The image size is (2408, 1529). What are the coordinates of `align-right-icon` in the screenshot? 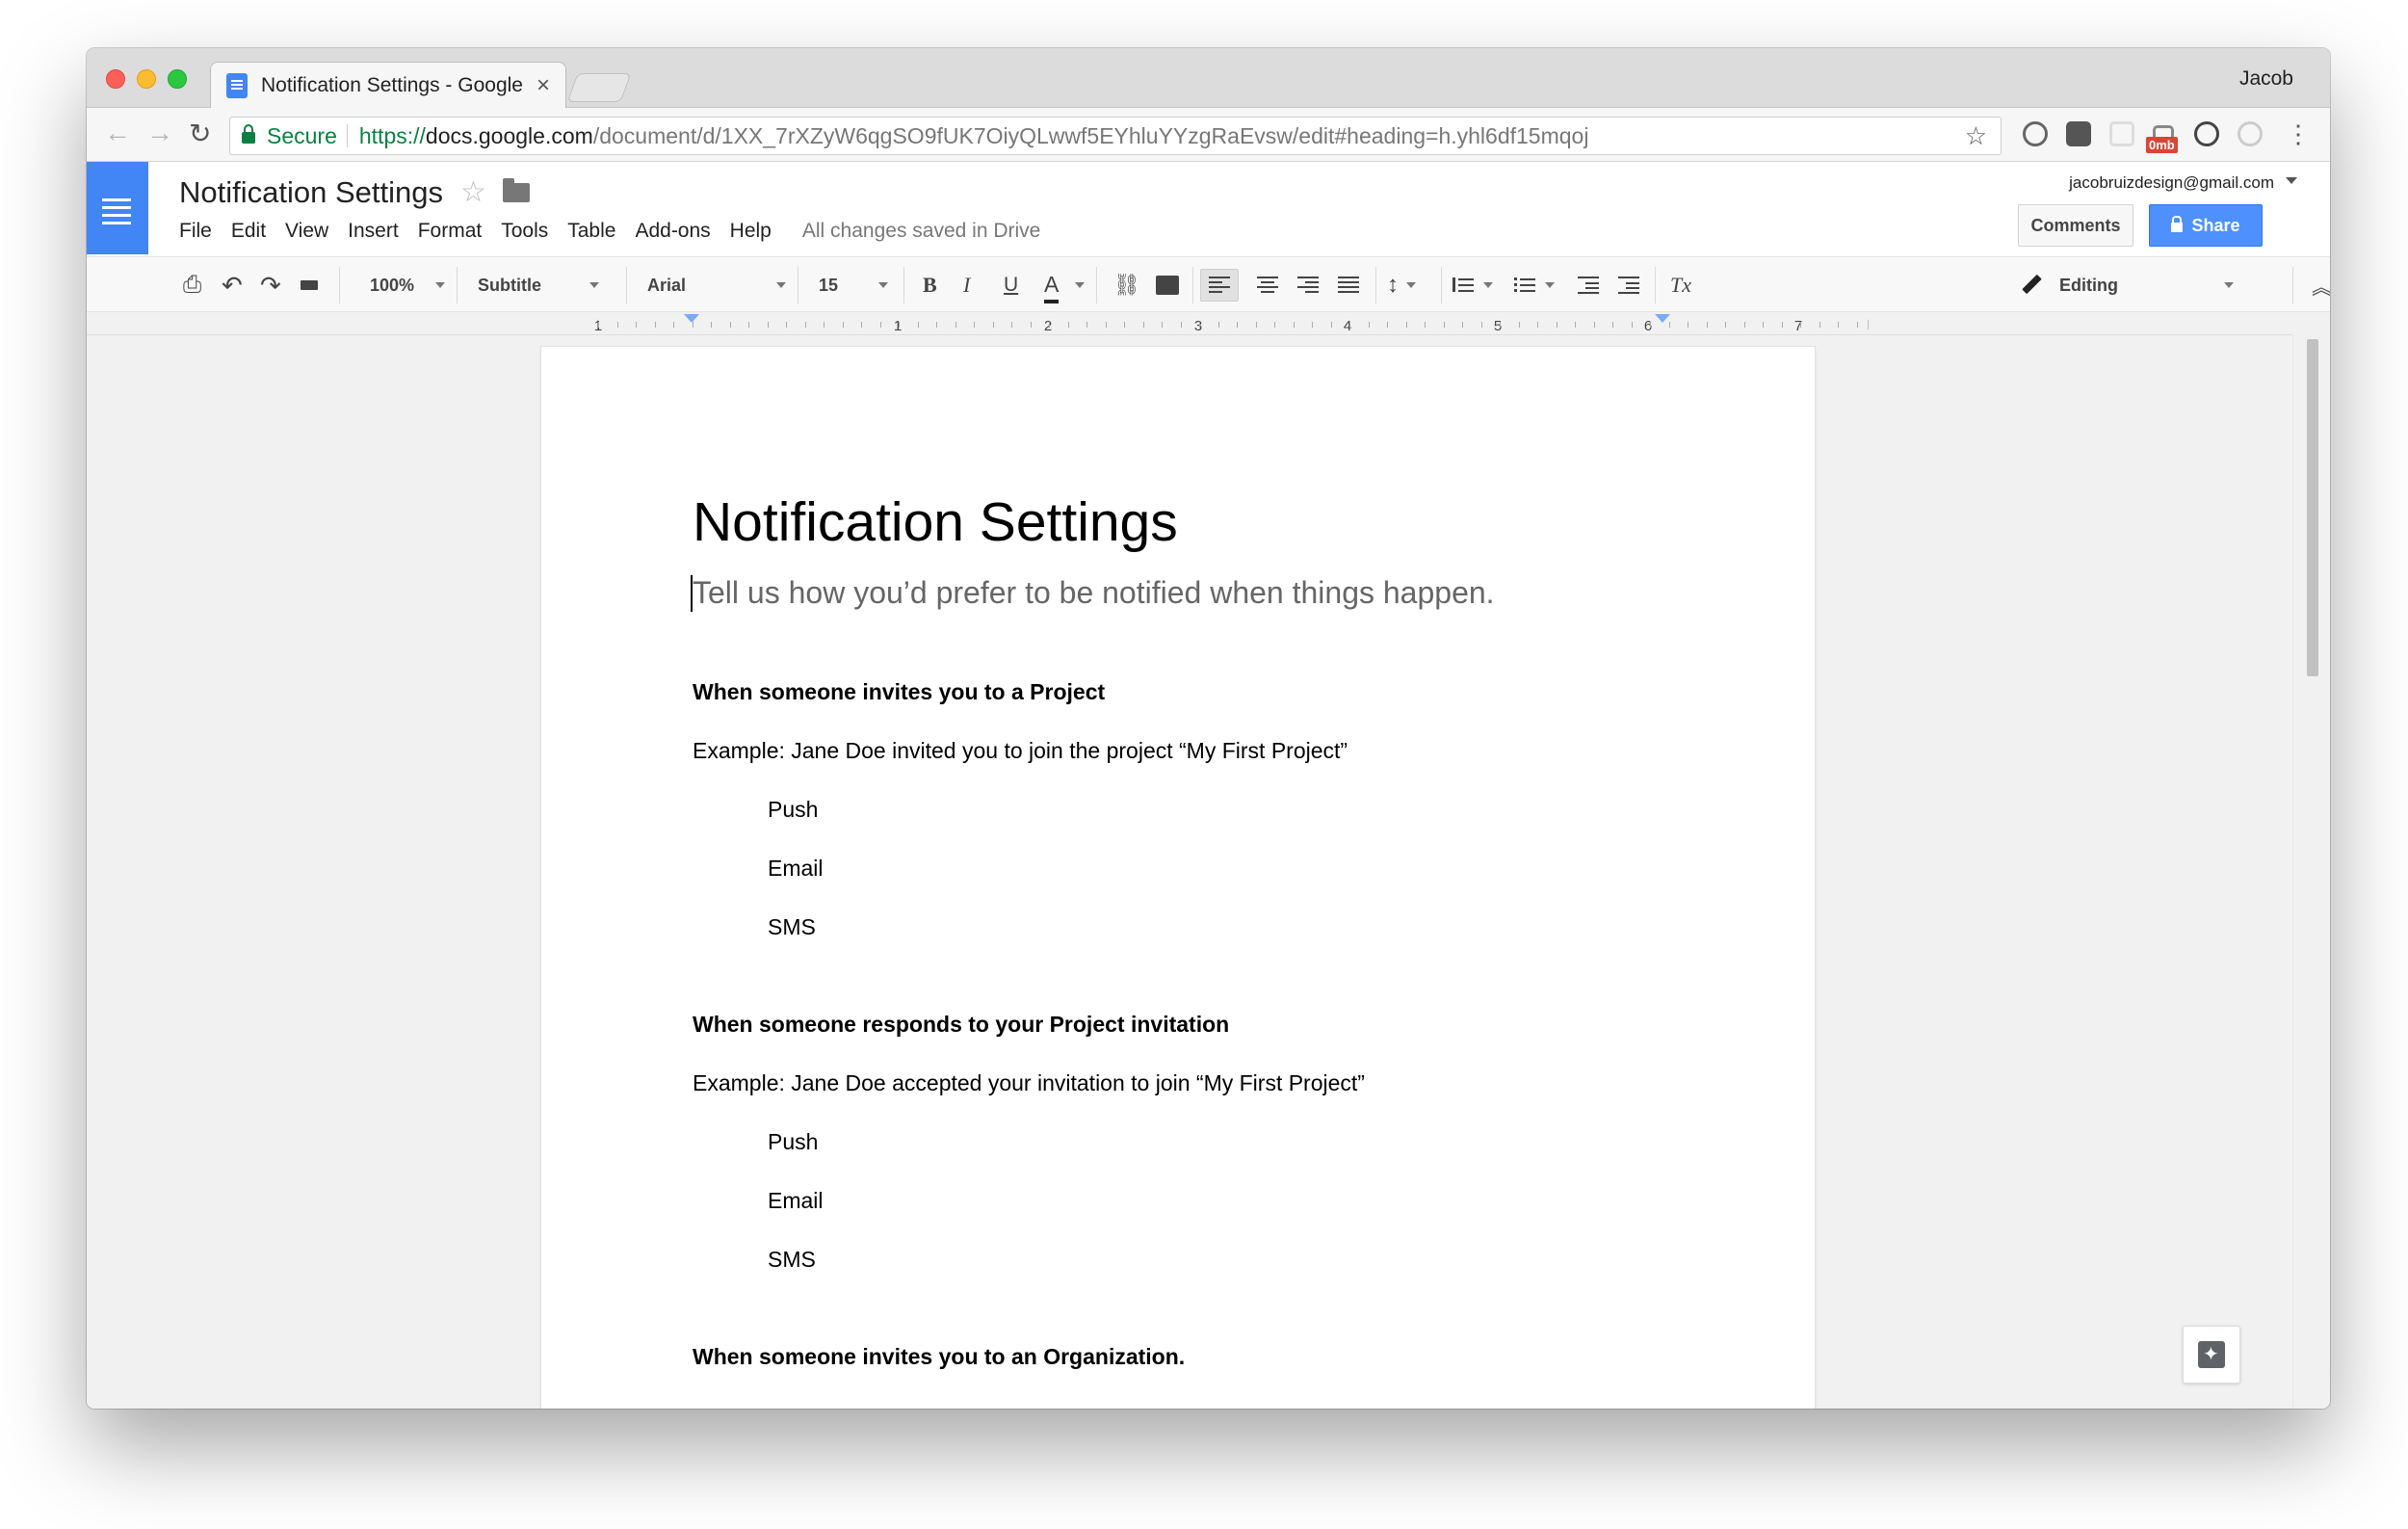 It's located at (1308, 285).